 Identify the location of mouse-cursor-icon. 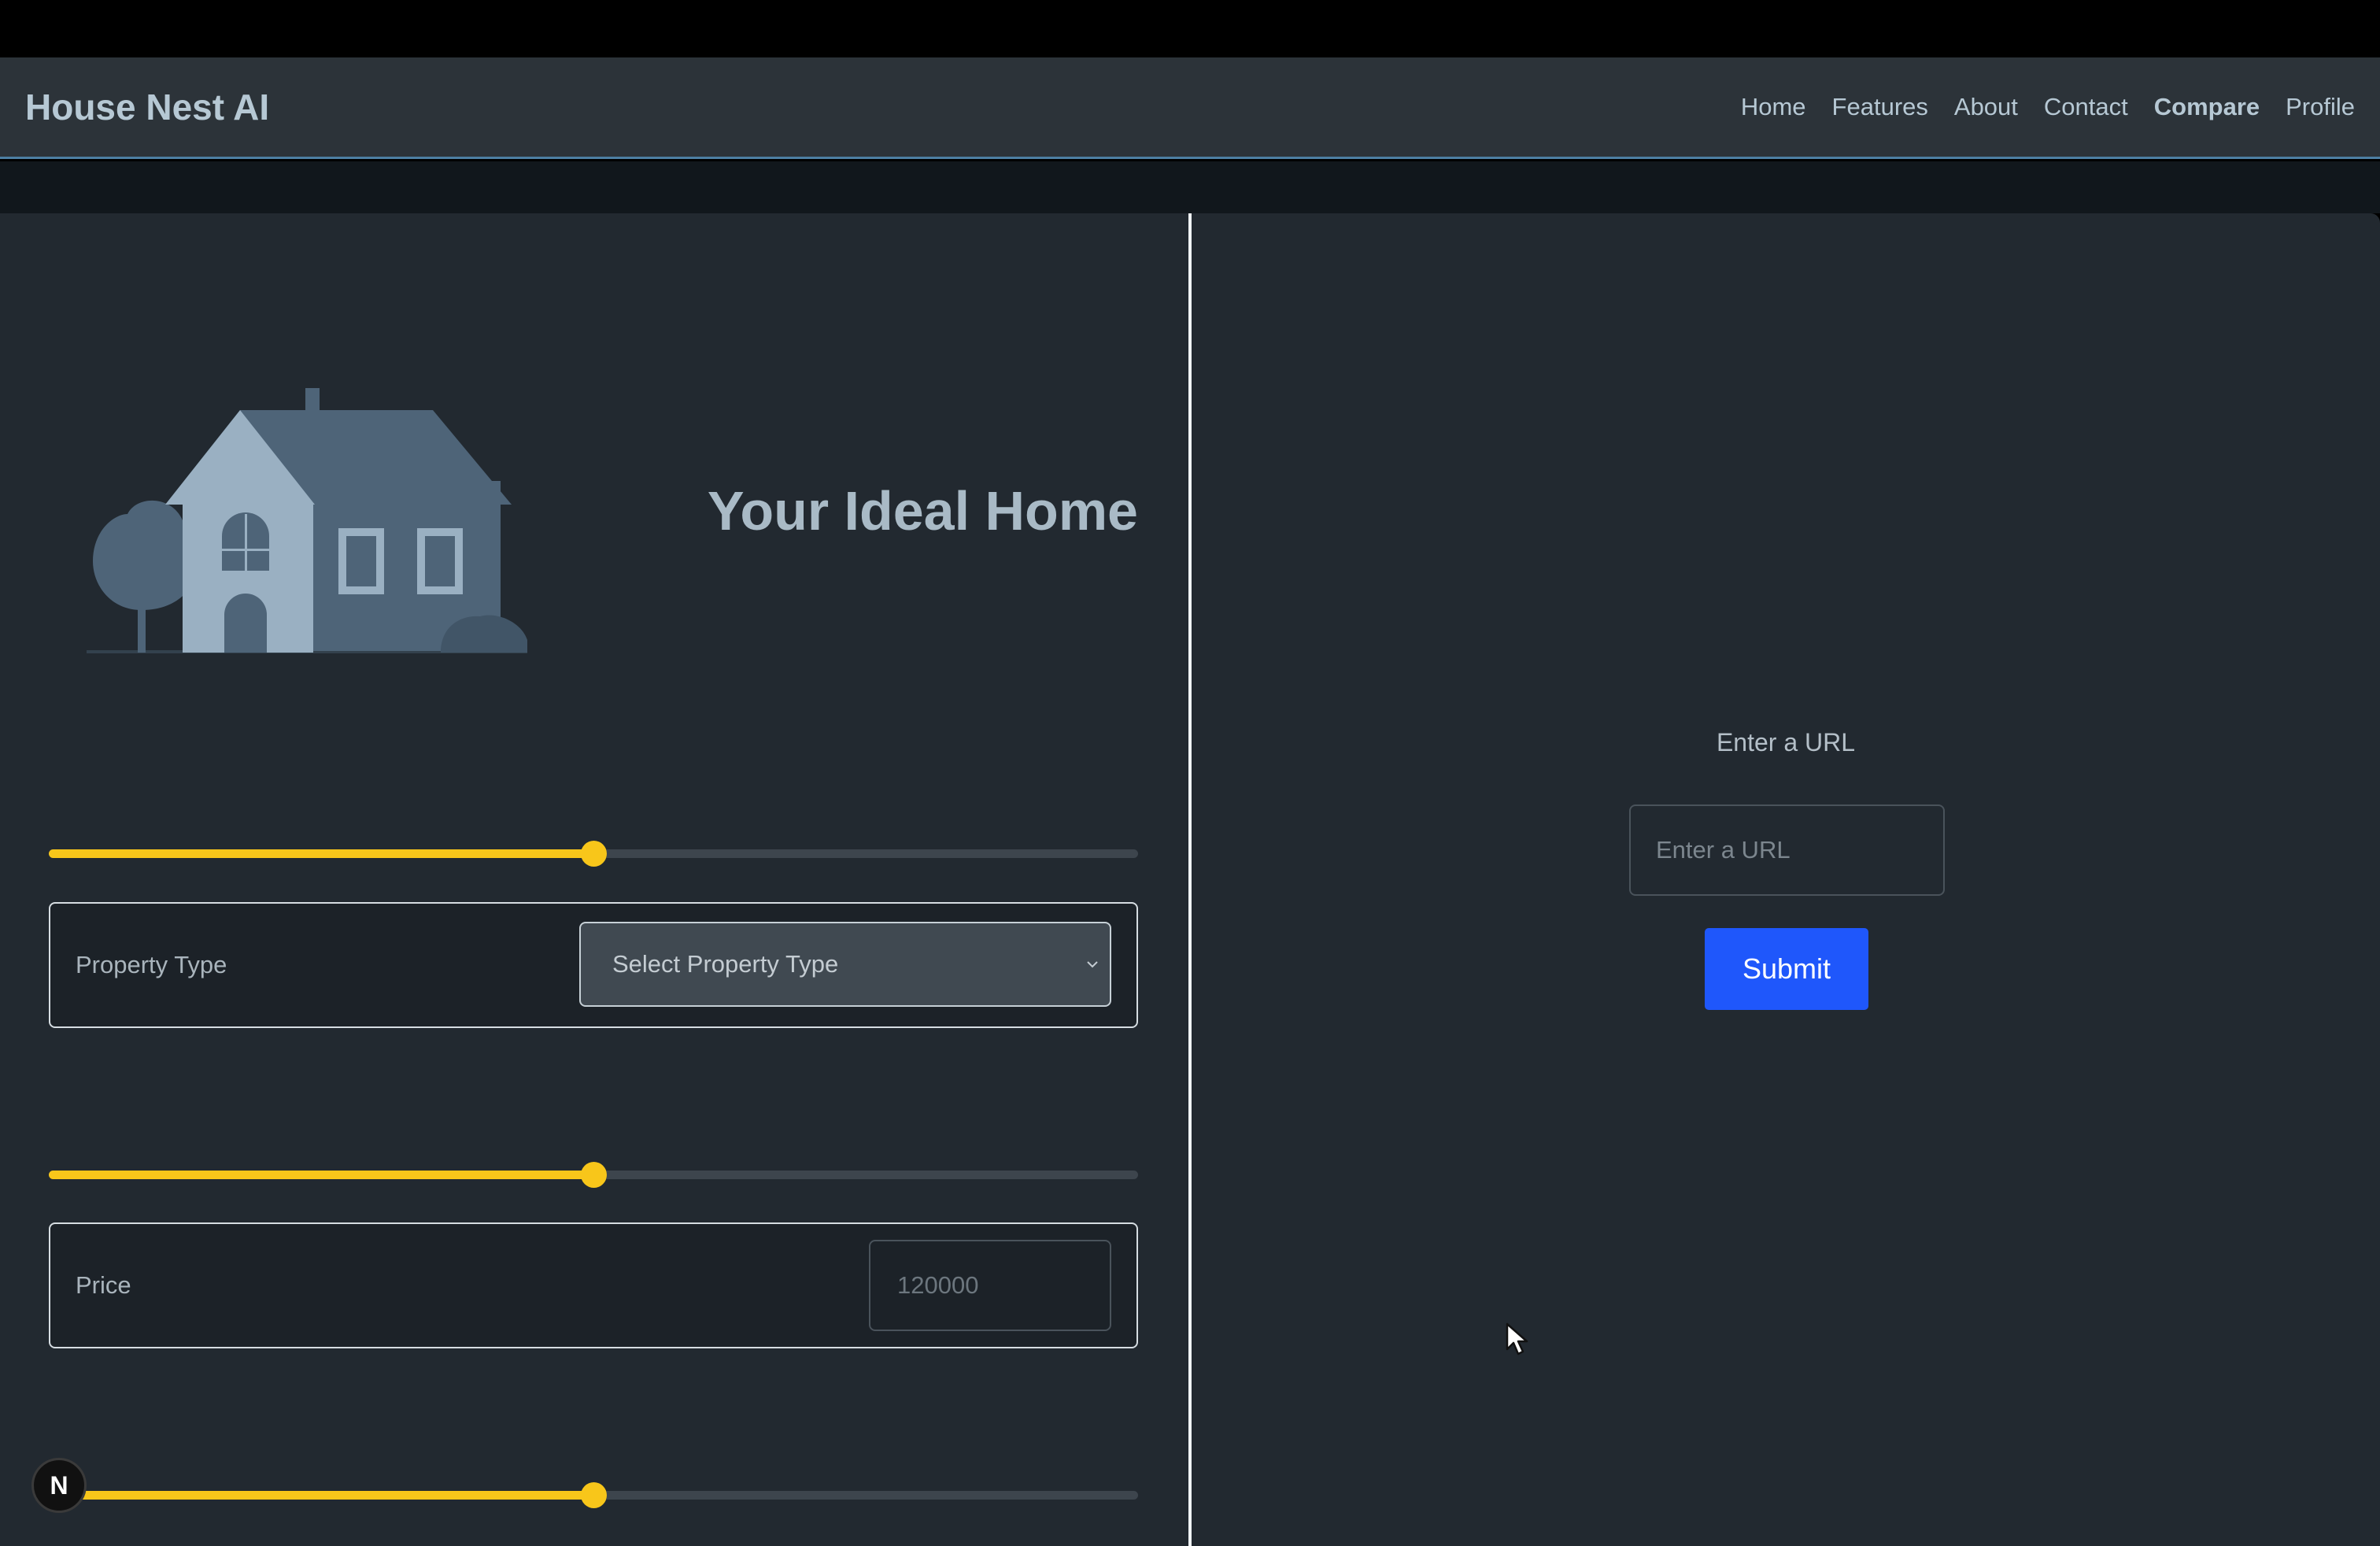
(1517, 1339).